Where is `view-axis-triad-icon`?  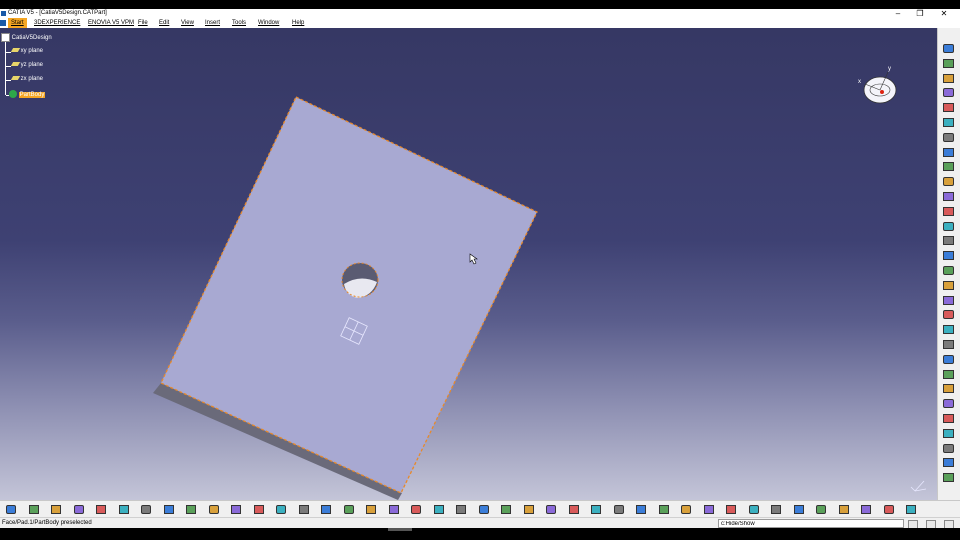
view-axis-triad-icon is located at coordinates (918, 486).